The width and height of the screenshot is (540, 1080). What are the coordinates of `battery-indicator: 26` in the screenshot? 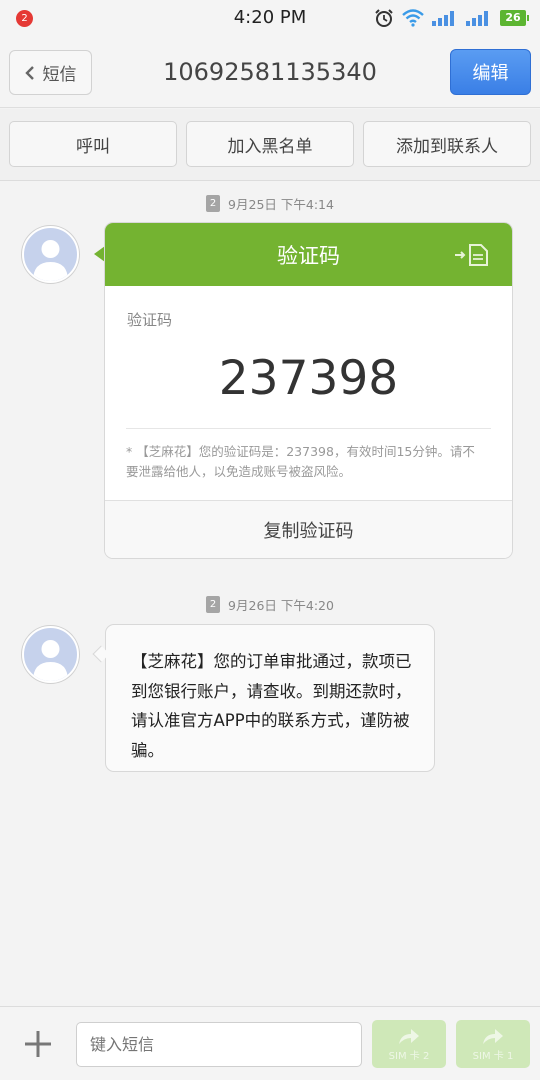 It's located at (514, 18).